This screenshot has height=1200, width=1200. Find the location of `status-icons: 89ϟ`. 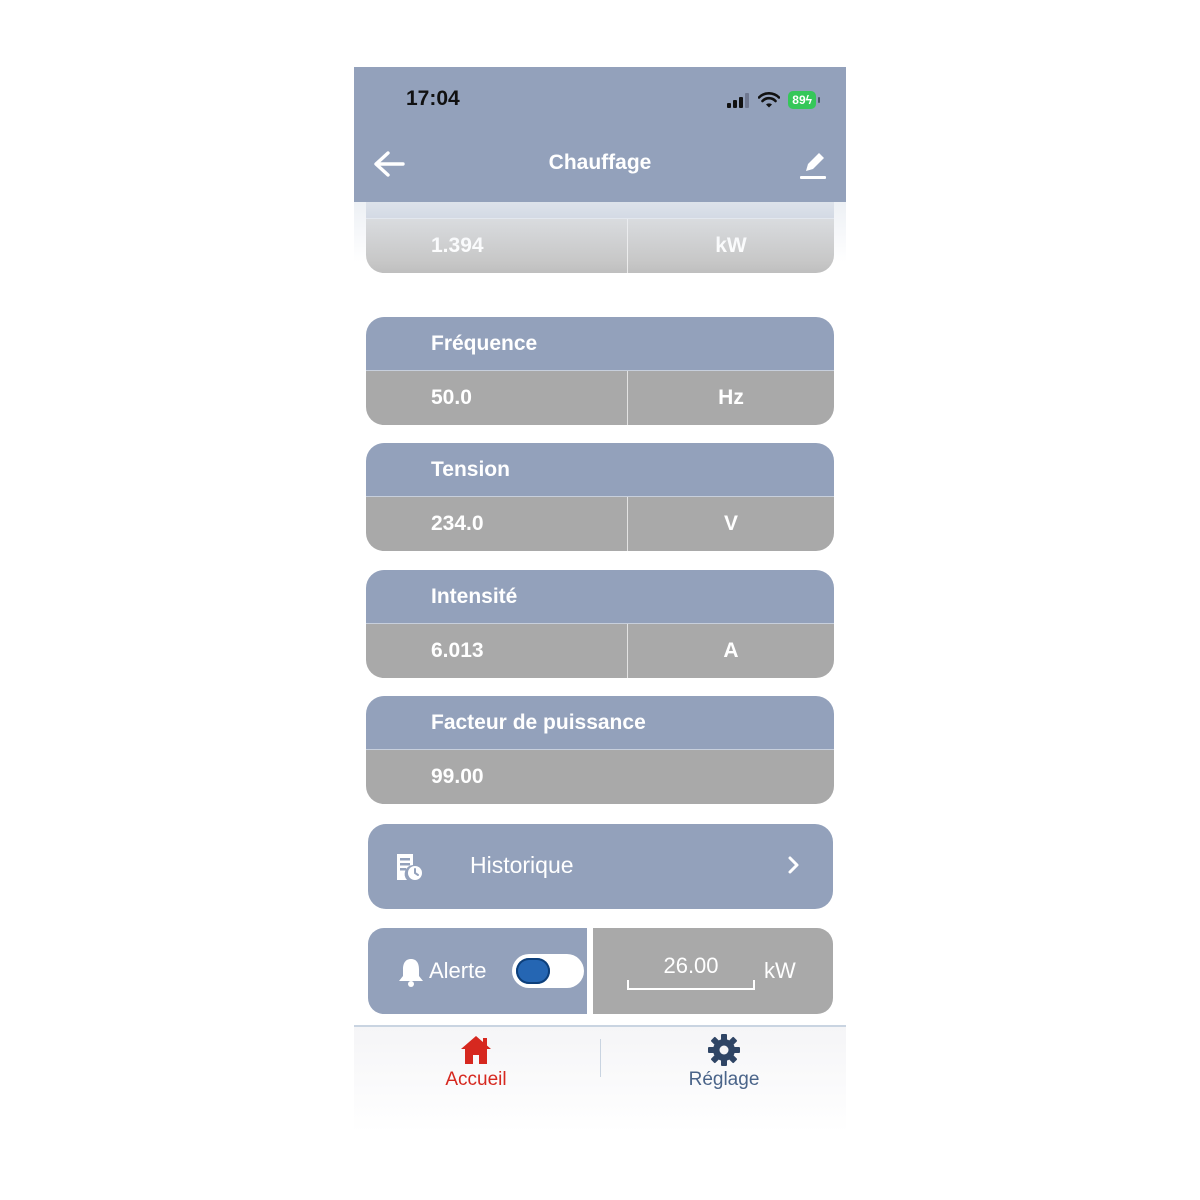

status-icons: 89ϟ is located at coordinates (773, 100).